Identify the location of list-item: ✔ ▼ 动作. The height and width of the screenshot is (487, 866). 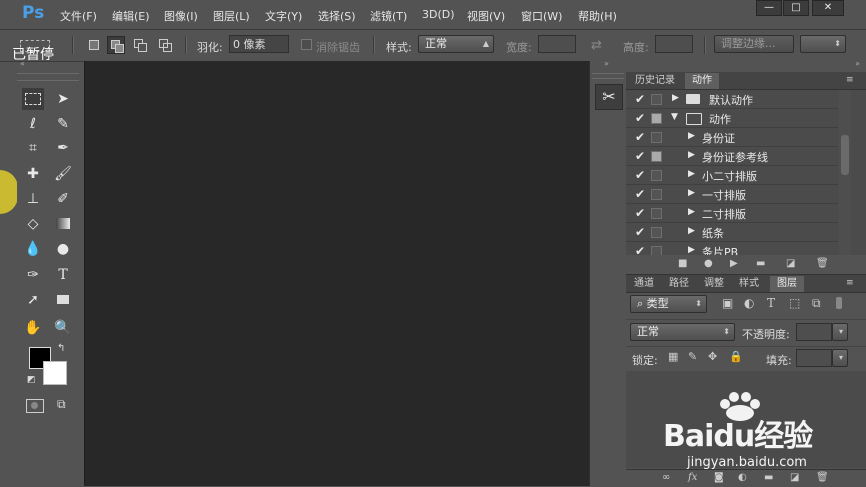
(732, 118).